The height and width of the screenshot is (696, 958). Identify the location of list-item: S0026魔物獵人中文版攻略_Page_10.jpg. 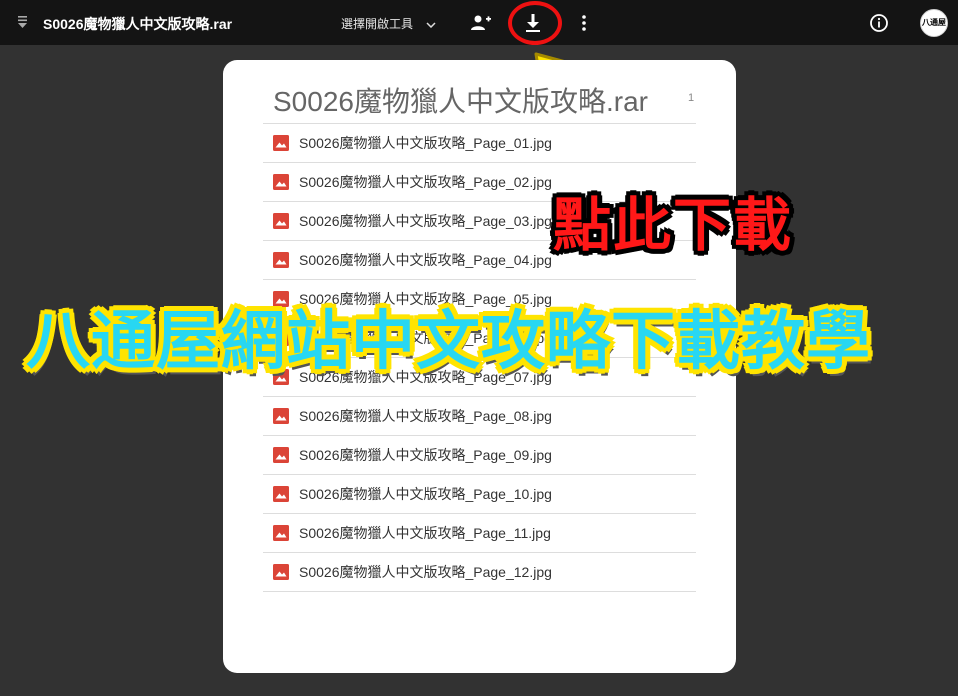
(479, 494).